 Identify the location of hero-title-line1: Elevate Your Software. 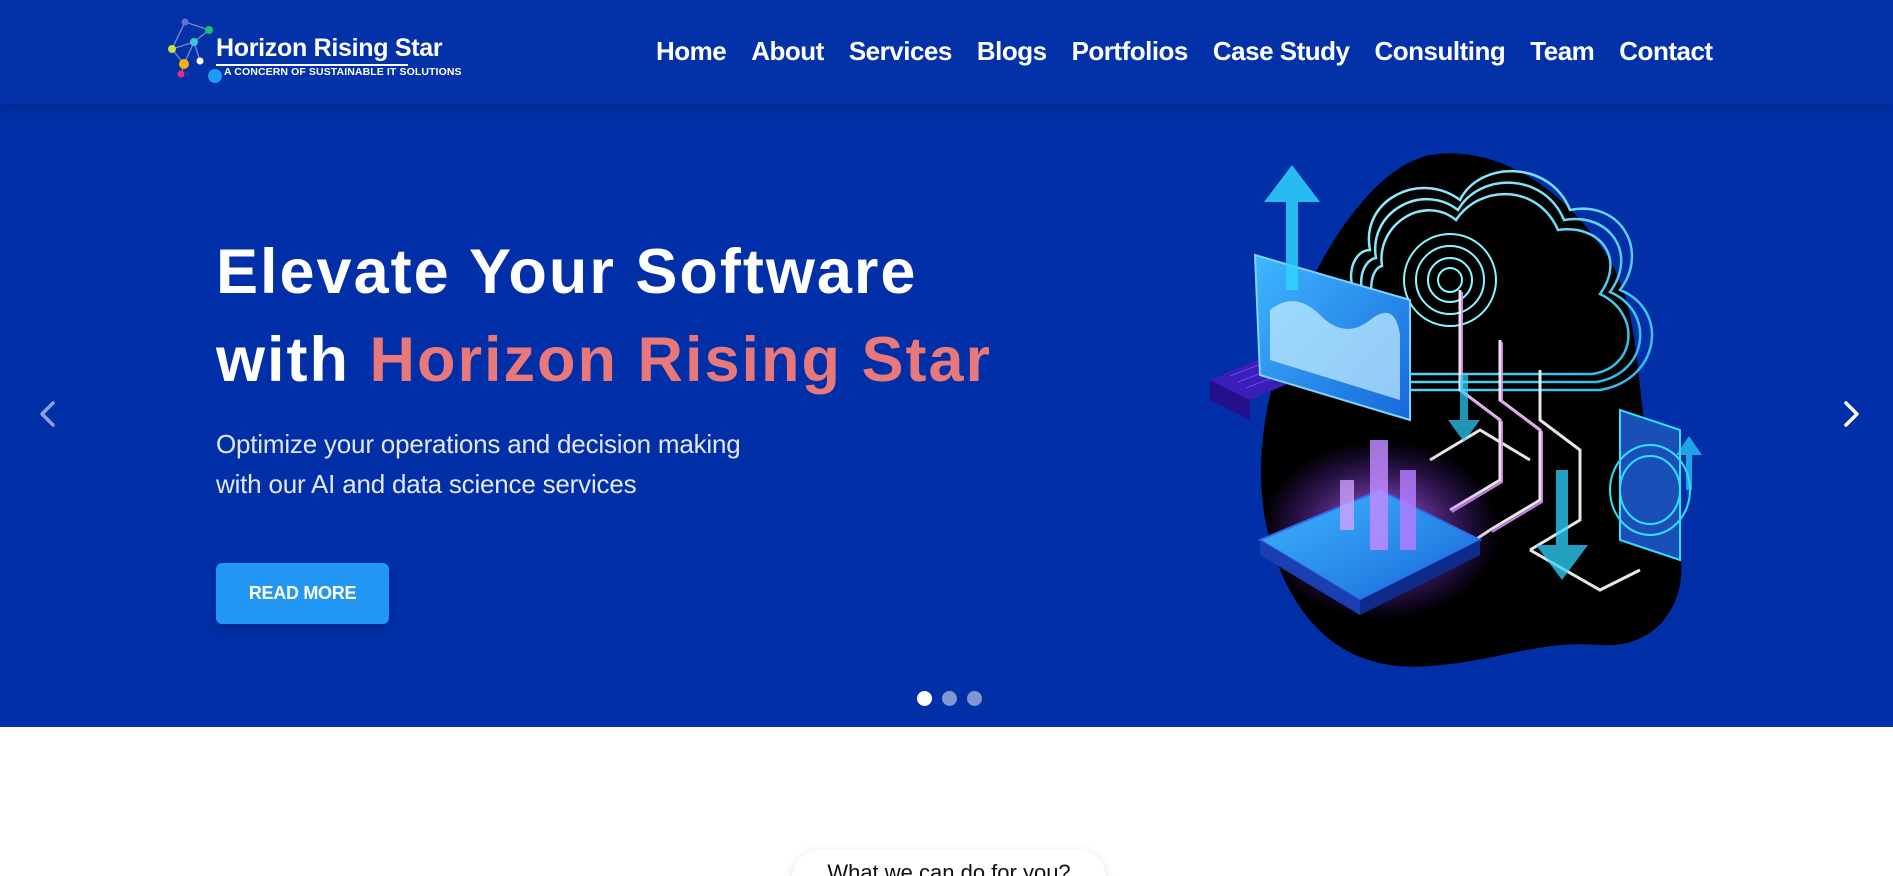
(567, 272).